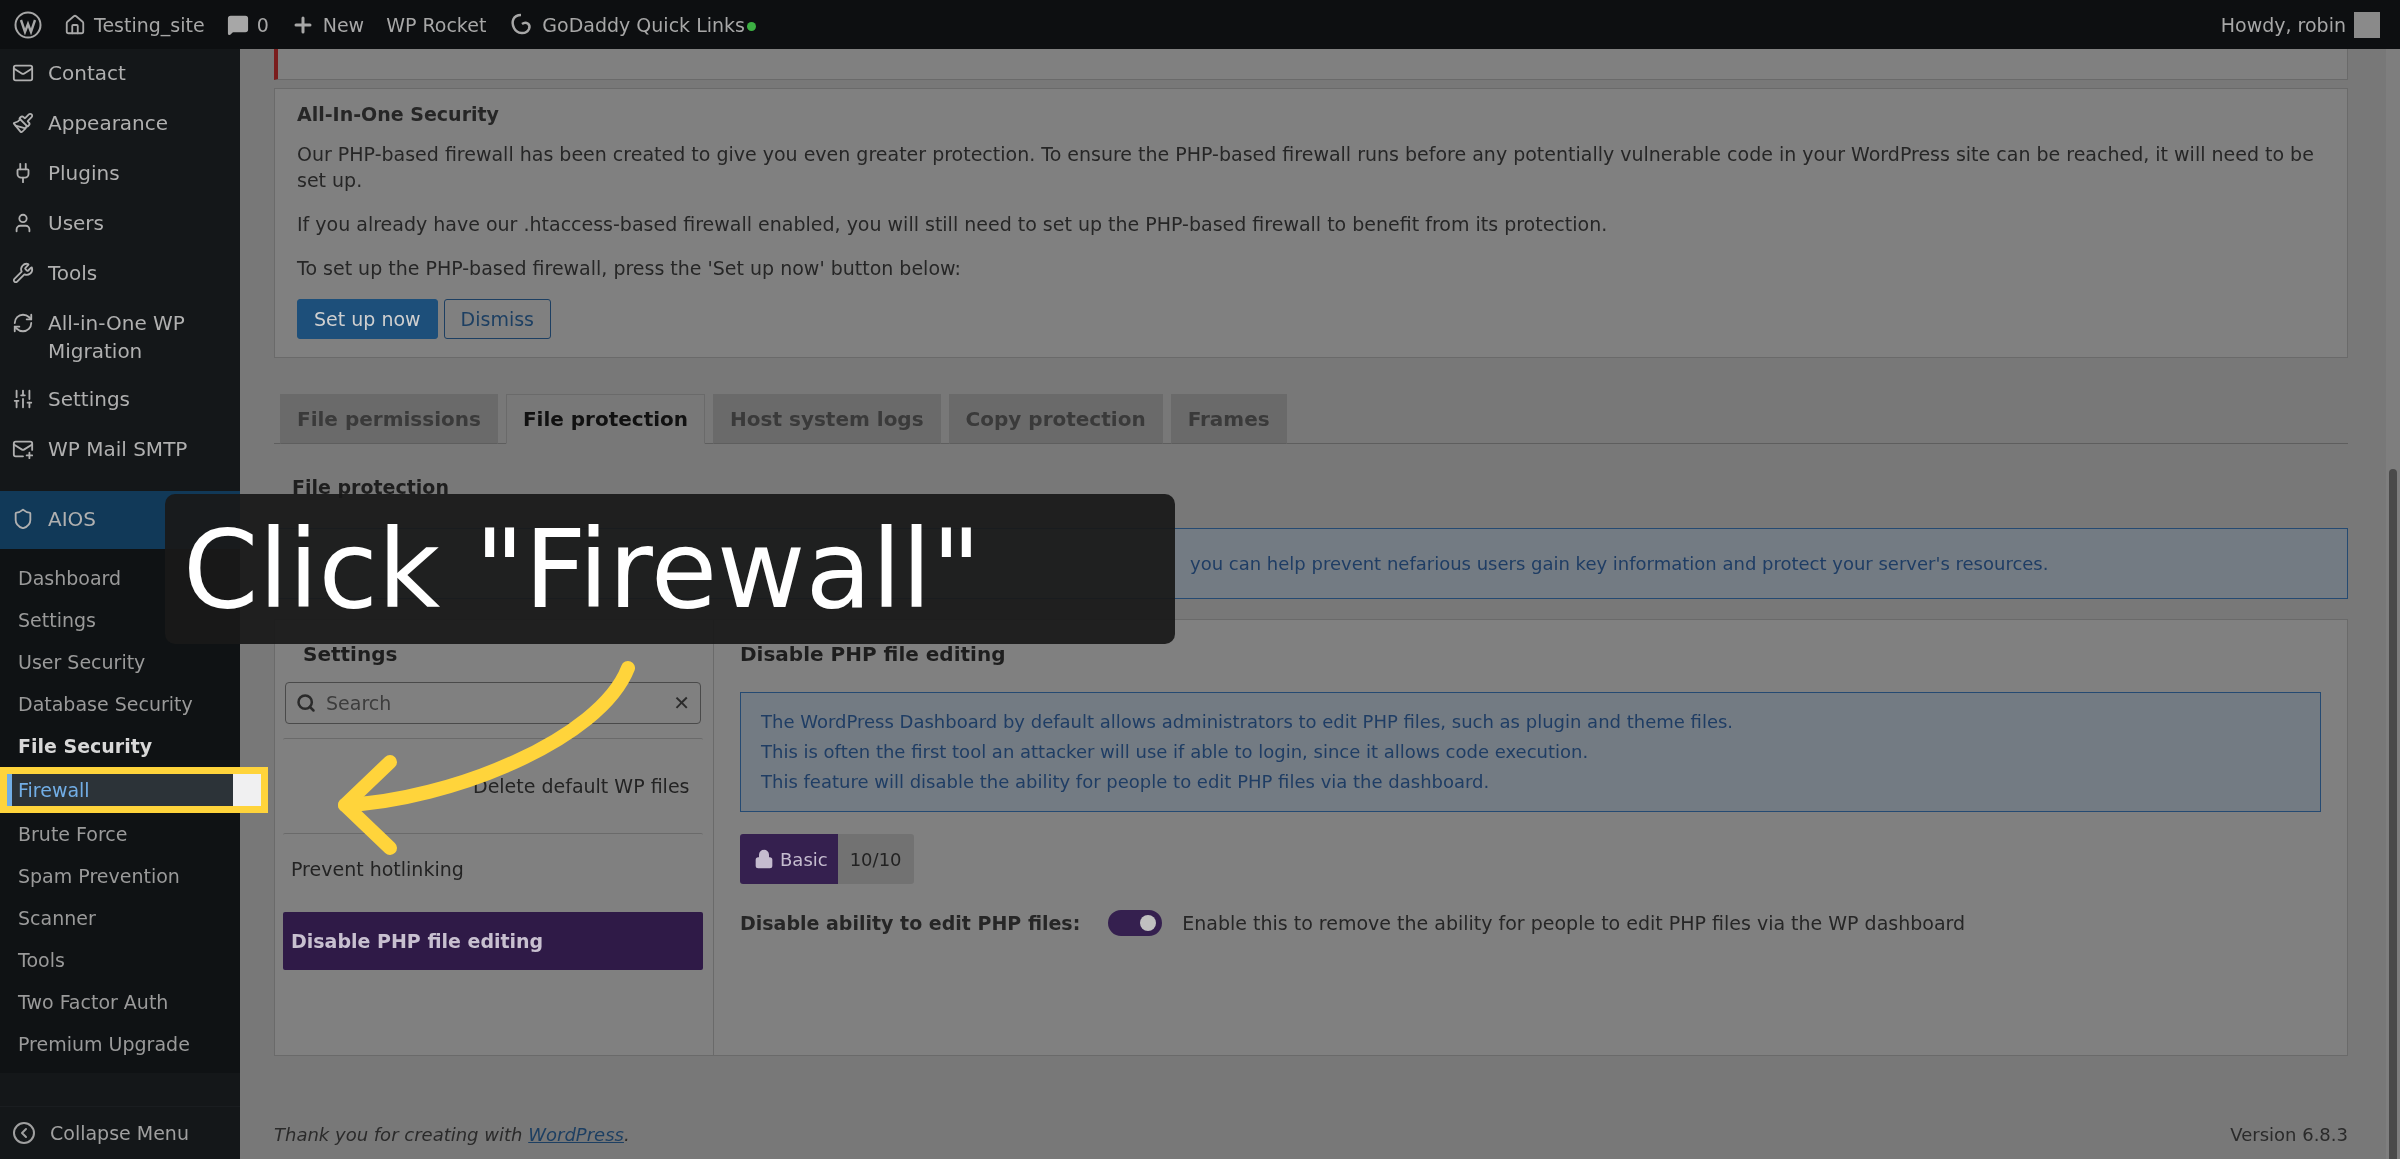 The width and height of the screenshot is (2400, 1159). What do you see at coordinates (2289, 1134) in the screenshot?
I see `version-text: Version 6.8.3` at bounding box center [2289, 1134].